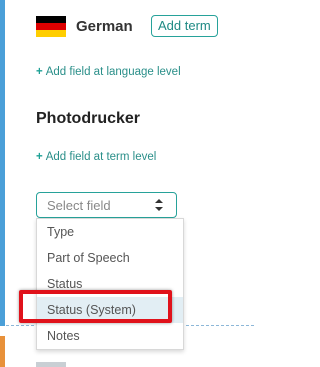  What do you see at coordinates (88, 118) in the screenshot?
I see `term-title: Photodrucker` at bounding box center [88, 118].